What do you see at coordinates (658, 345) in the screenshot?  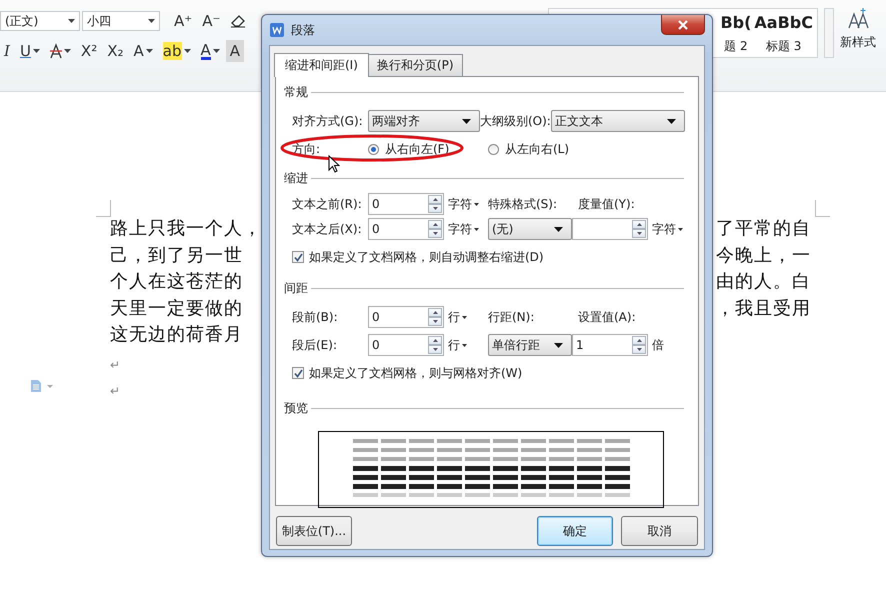 I see `unit-label: 倍` at bounding box center [658, 345].